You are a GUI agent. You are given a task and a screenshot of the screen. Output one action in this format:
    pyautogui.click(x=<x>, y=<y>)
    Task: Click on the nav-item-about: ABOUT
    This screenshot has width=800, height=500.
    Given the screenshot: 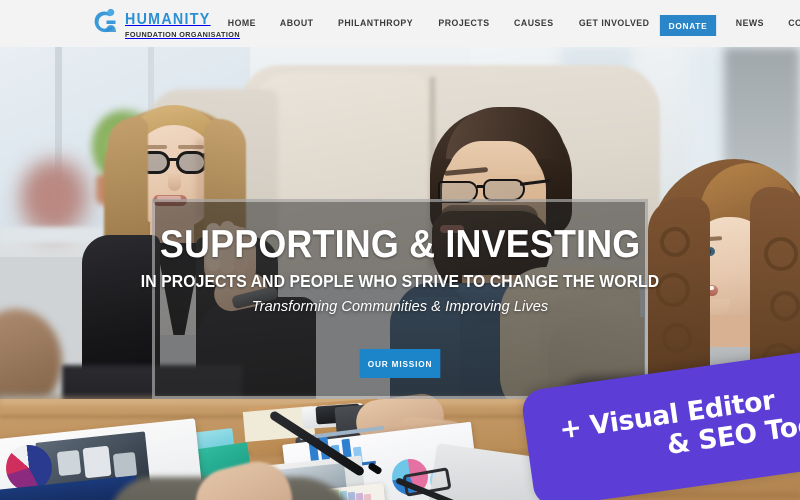 What is the action you would take?
    pyautogui.click(x=296, y=23)
    